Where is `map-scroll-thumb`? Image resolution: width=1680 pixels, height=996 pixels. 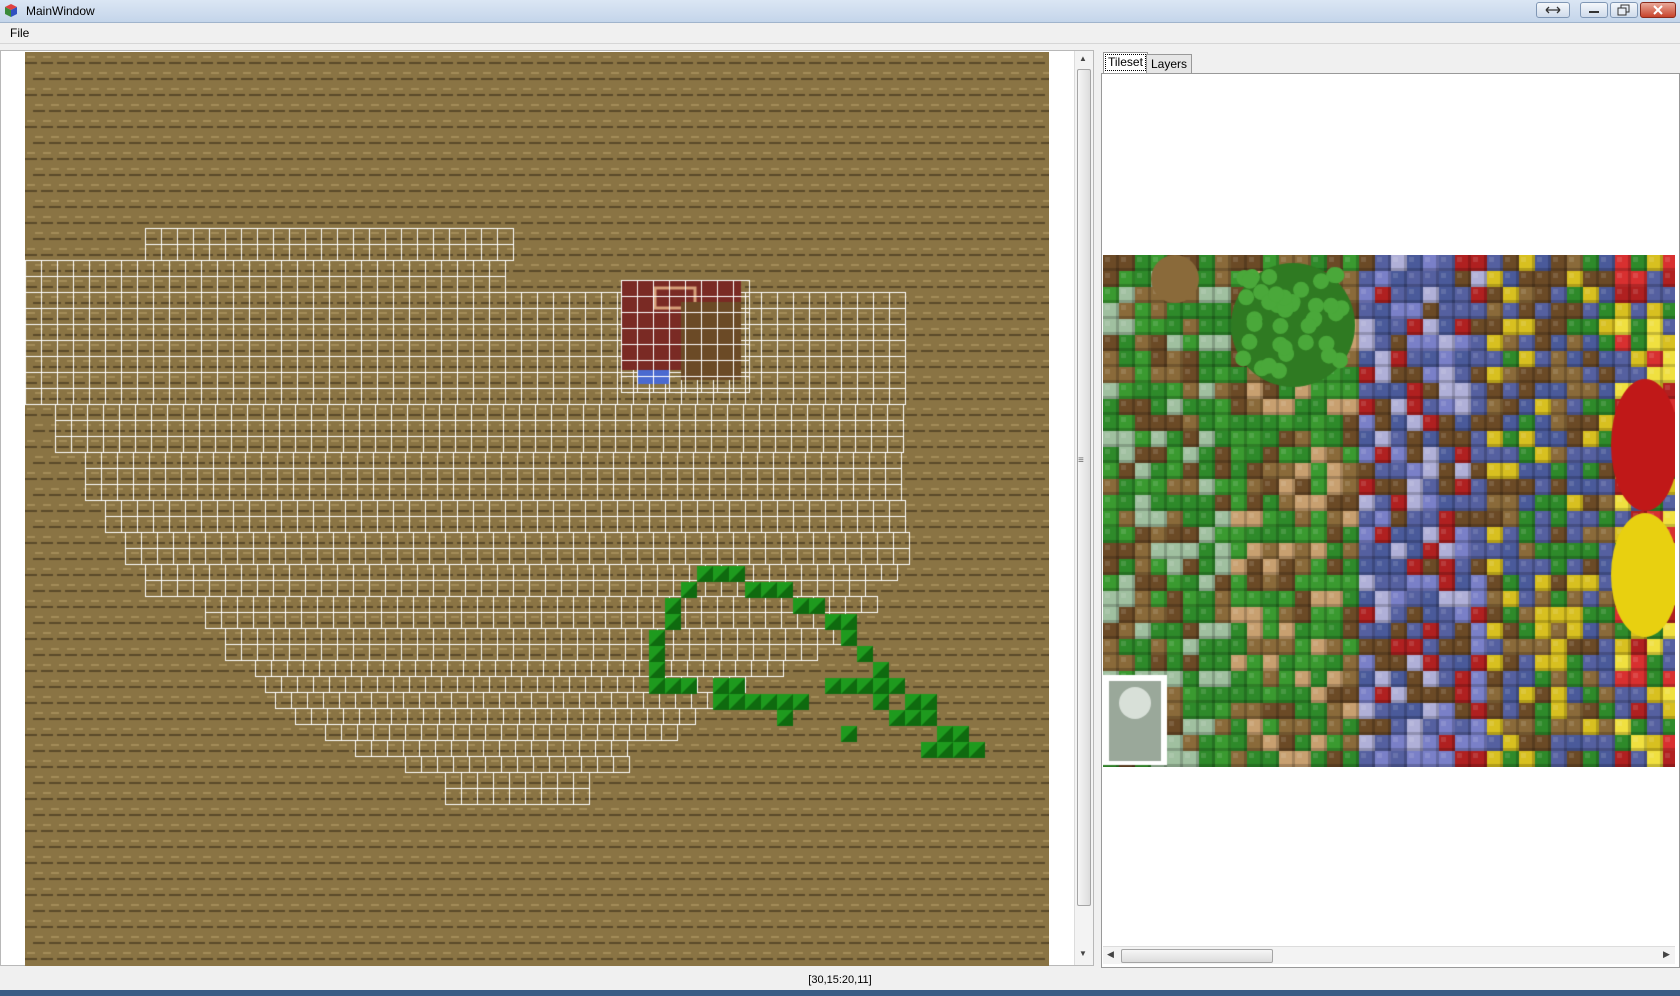
map-scroll-thumb is located at coordinates (1084, 487).